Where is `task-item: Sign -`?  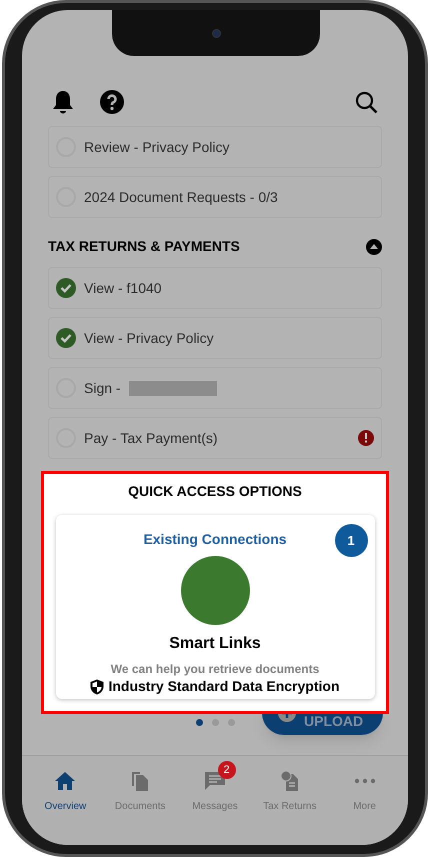
task-item: Sign - is located at coordinates (215, 388).